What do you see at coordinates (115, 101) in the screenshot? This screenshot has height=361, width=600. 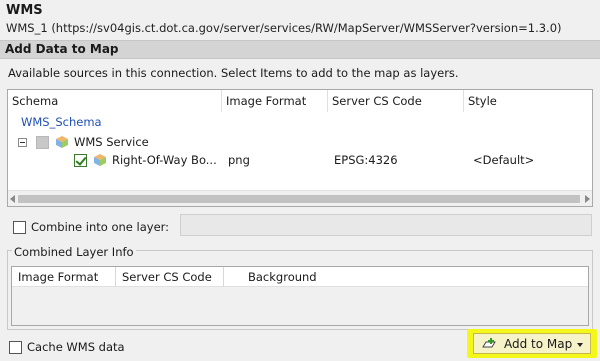 I see `column-header-schema: Schema` at bounding box center [115, 101].